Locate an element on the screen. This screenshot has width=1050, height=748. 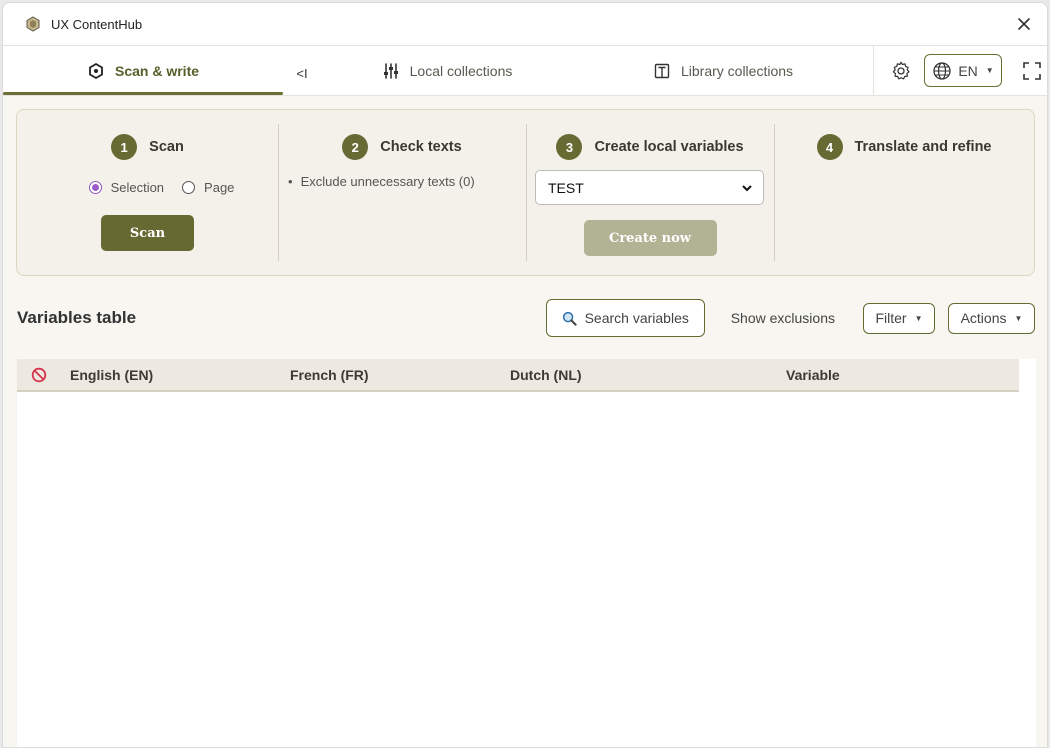
radio-selection: Selection is located at coordinates (126, 187).